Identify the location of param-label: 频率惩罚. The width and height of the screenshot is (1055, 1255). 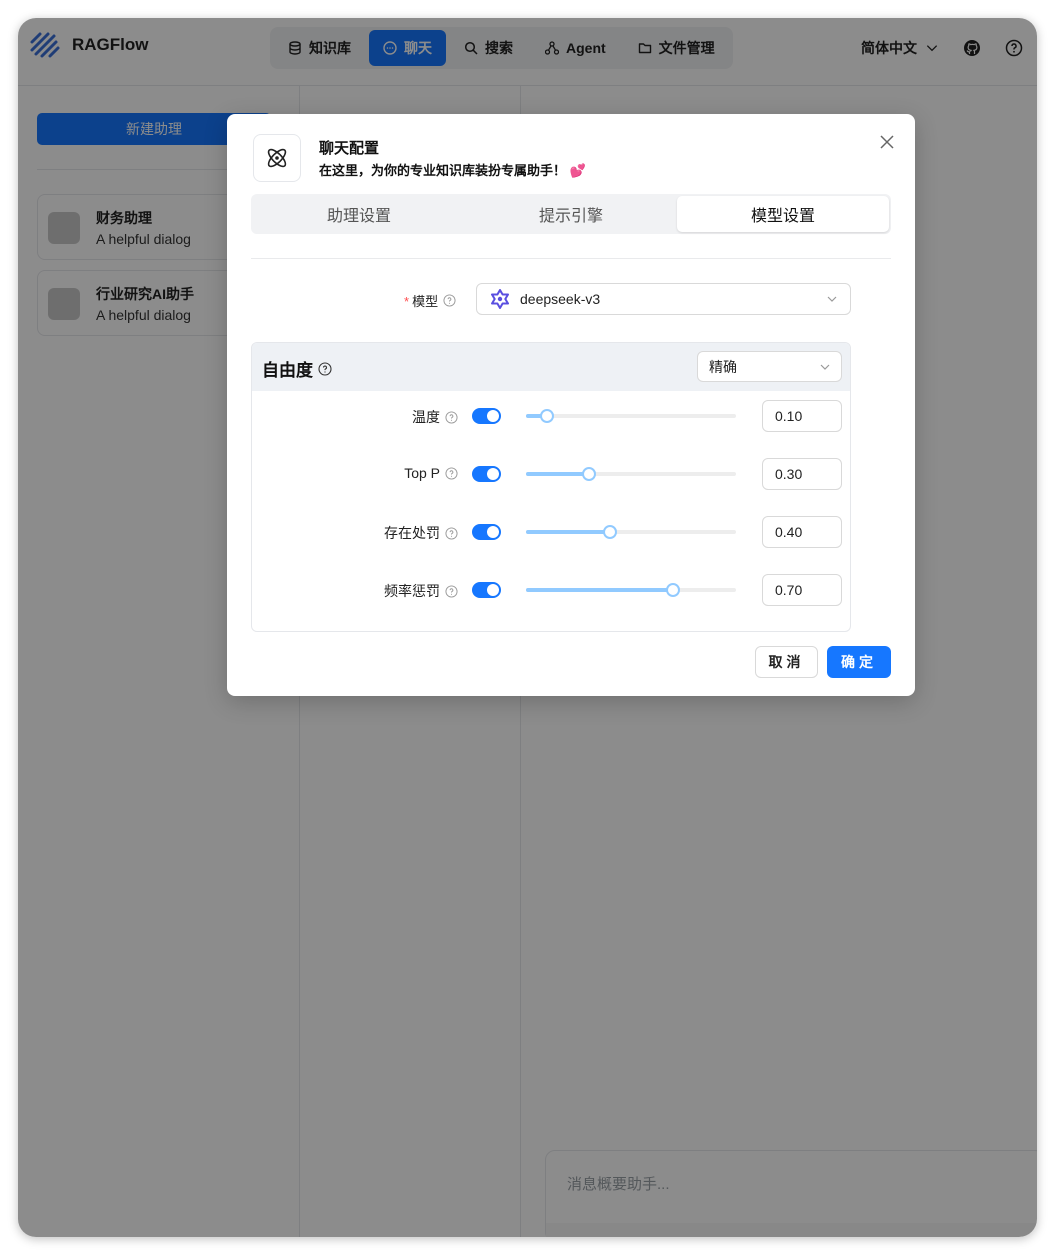
(421, 591).